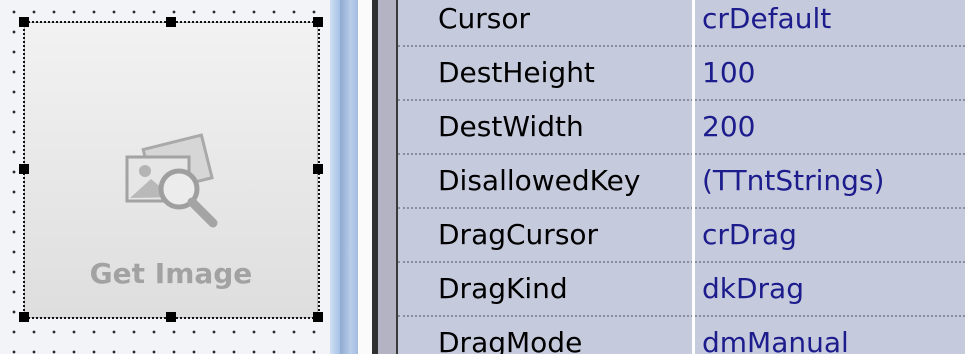  Describe the element at coordinates (365, 177) in the screenshot. I see `splitter-gap` at that location.